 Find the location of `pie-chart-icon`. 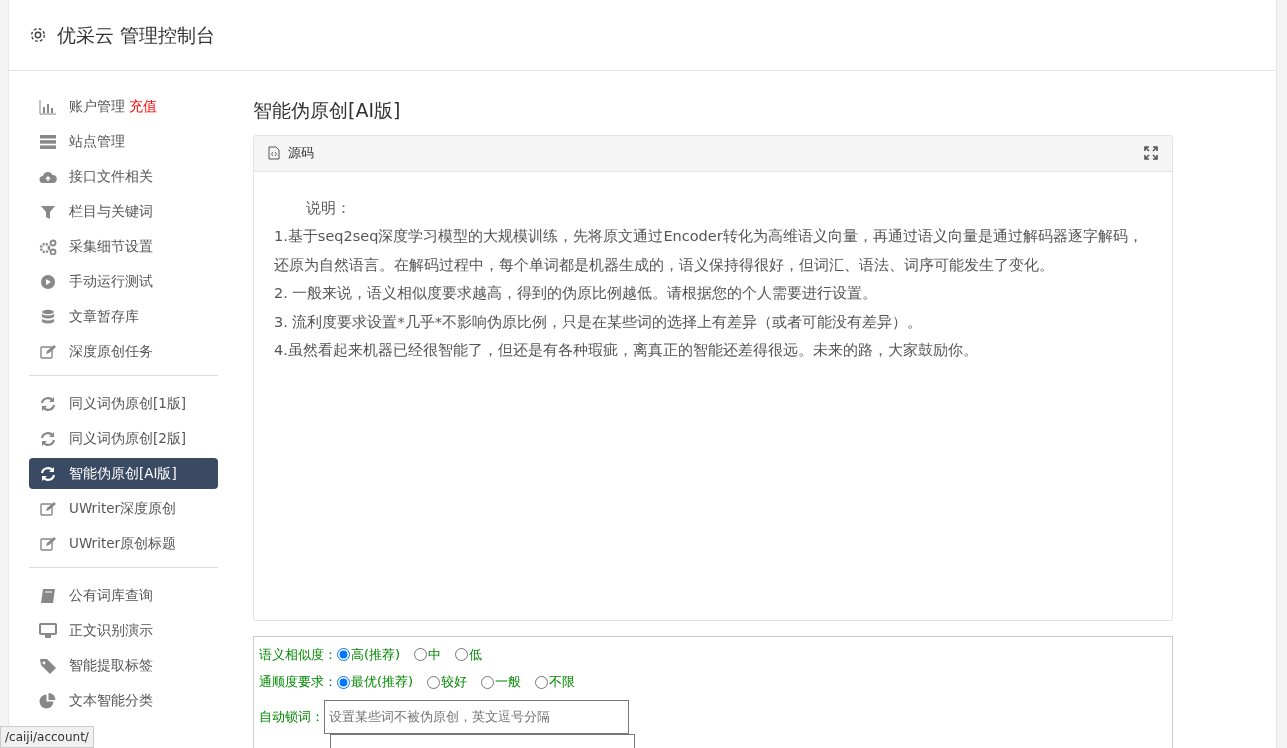

pie-chart-icon is located at coordinates (48, 700).